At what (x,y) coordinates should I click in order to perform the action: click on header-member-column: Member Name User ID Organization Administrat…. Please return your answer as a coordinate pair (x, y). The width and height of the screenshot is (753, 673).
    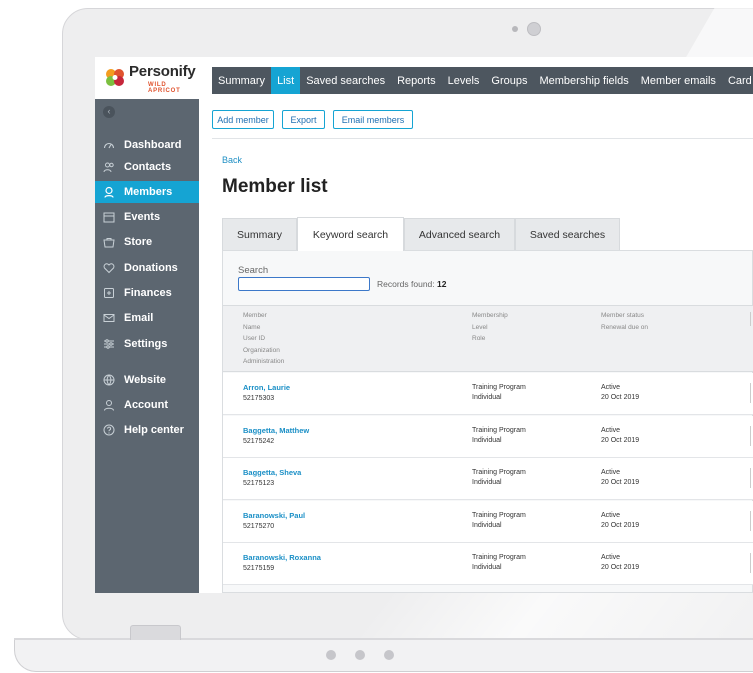
    Looking at the image, I should click on (263, 339).